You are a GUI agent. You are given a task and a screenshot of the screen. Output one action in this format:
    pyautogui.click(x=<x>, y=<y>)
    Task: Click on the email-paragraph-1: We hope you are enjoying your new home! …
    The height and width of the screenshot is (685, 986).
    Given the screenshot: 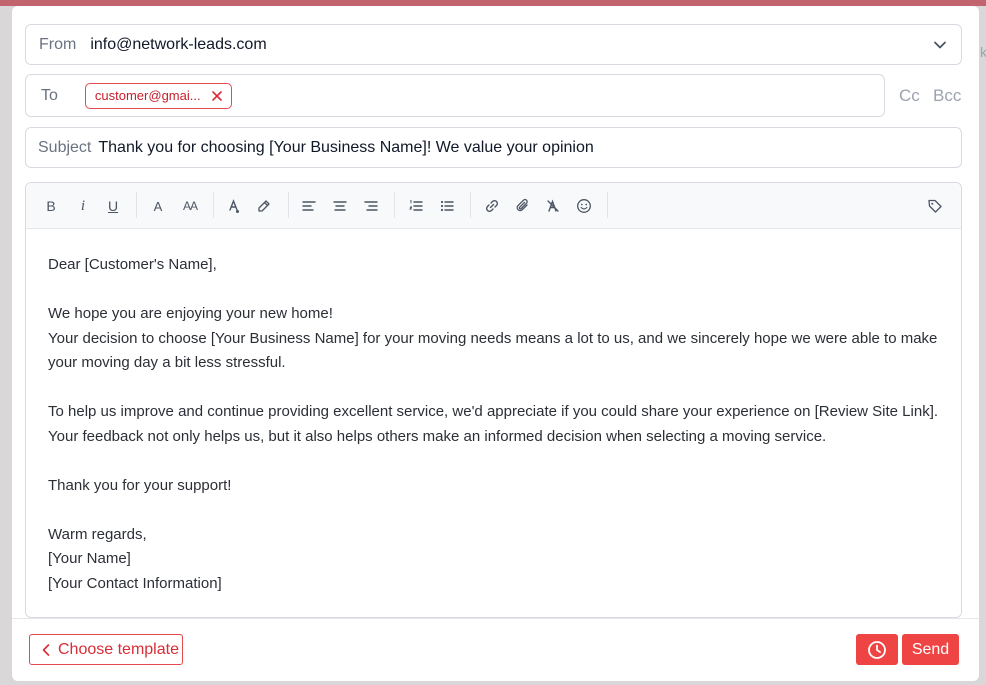 What is the action you would take?
    pyautogui.click(x=493, y=339)
    